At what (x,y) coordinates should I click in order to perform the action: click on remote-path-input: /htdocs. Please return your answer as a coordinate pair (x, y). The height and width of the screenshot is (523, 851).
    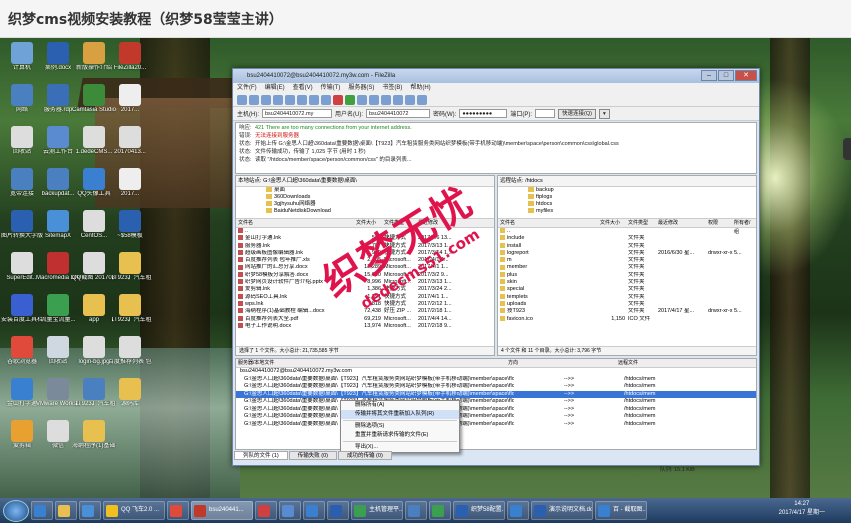
    Looking at the image, I should click on (534, 181).